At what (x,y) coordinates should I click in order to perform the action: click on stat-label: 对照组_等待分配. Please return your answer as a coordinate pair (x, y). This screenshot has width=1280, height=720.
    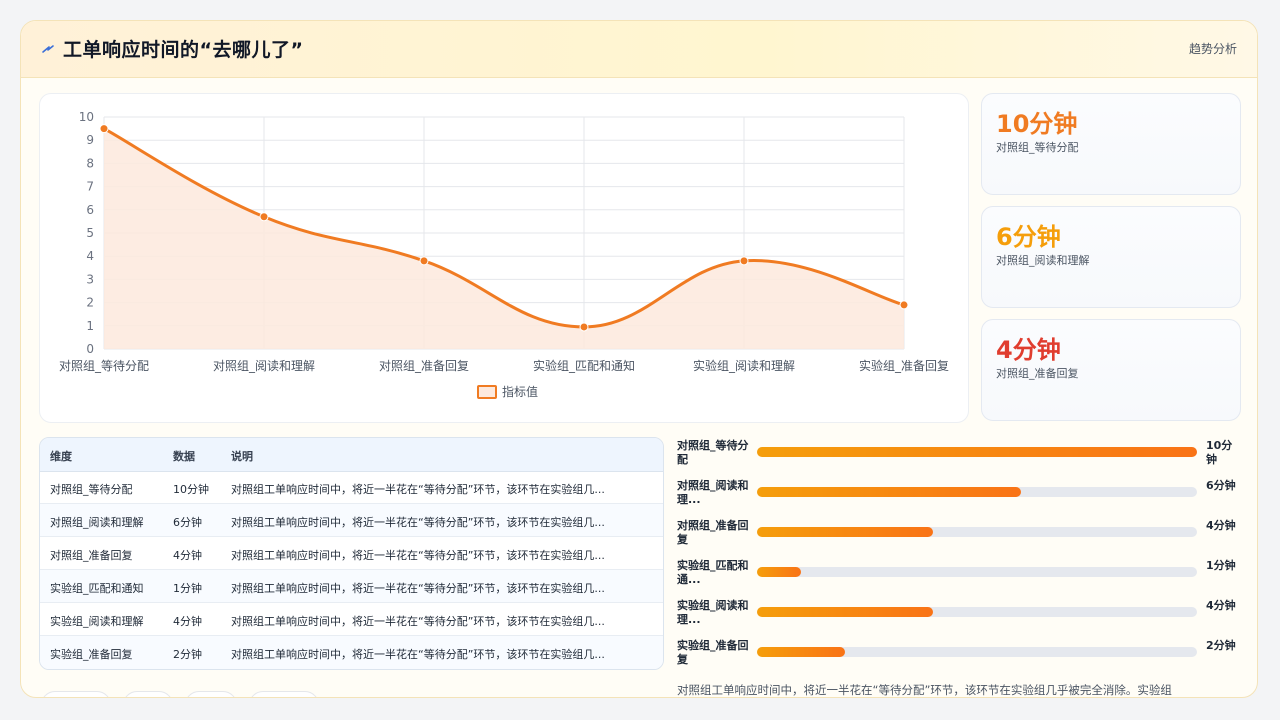
    Looking at the image, I should click on (1037, 147).